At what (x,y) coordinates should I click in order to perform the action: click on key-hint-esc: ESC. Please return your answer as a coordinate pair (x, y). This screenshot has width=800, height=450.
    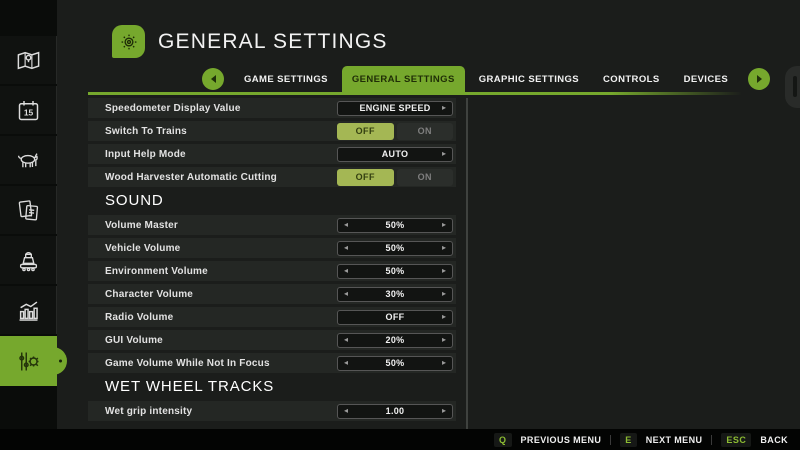
    Looking at the image, I should click on (736, 439).